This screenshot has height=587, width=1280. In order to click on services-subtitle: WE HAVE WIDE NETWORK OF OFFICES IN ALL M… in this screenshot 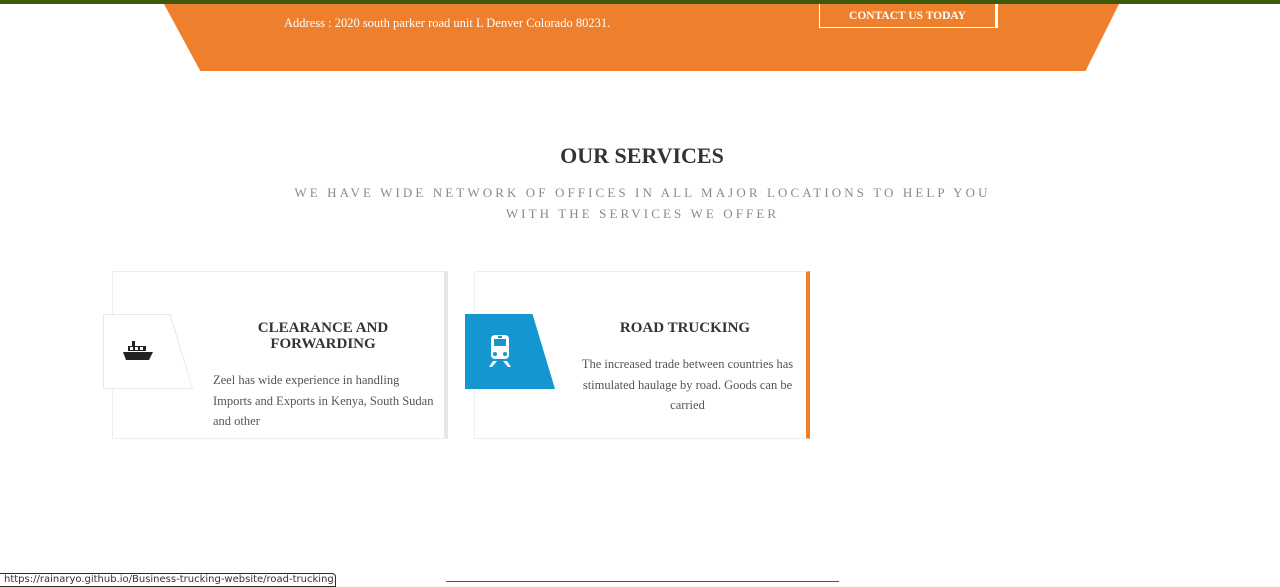, I will do `click(642, 203)`.